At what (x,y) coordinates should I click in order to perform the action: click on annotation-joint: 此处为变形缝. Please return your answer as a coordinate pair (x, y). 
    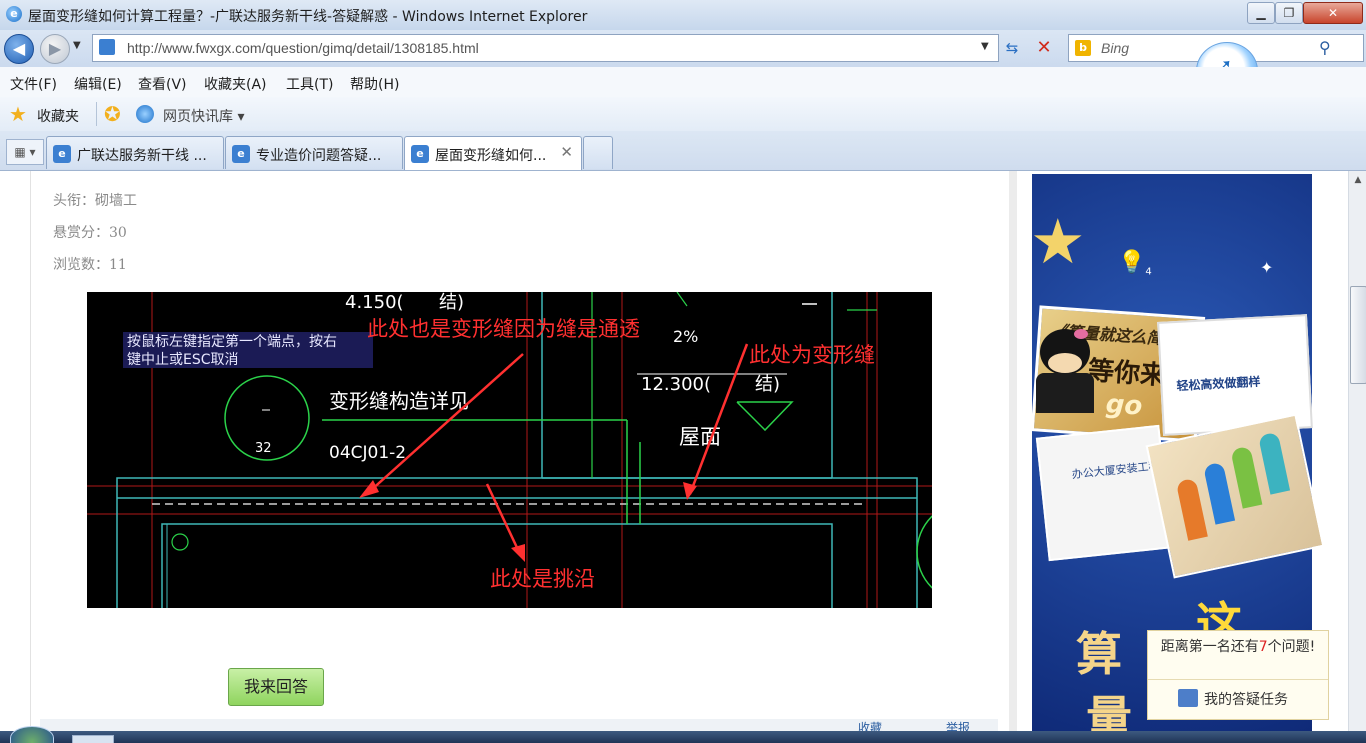
    Looking at the image, I should click on (812, 355).